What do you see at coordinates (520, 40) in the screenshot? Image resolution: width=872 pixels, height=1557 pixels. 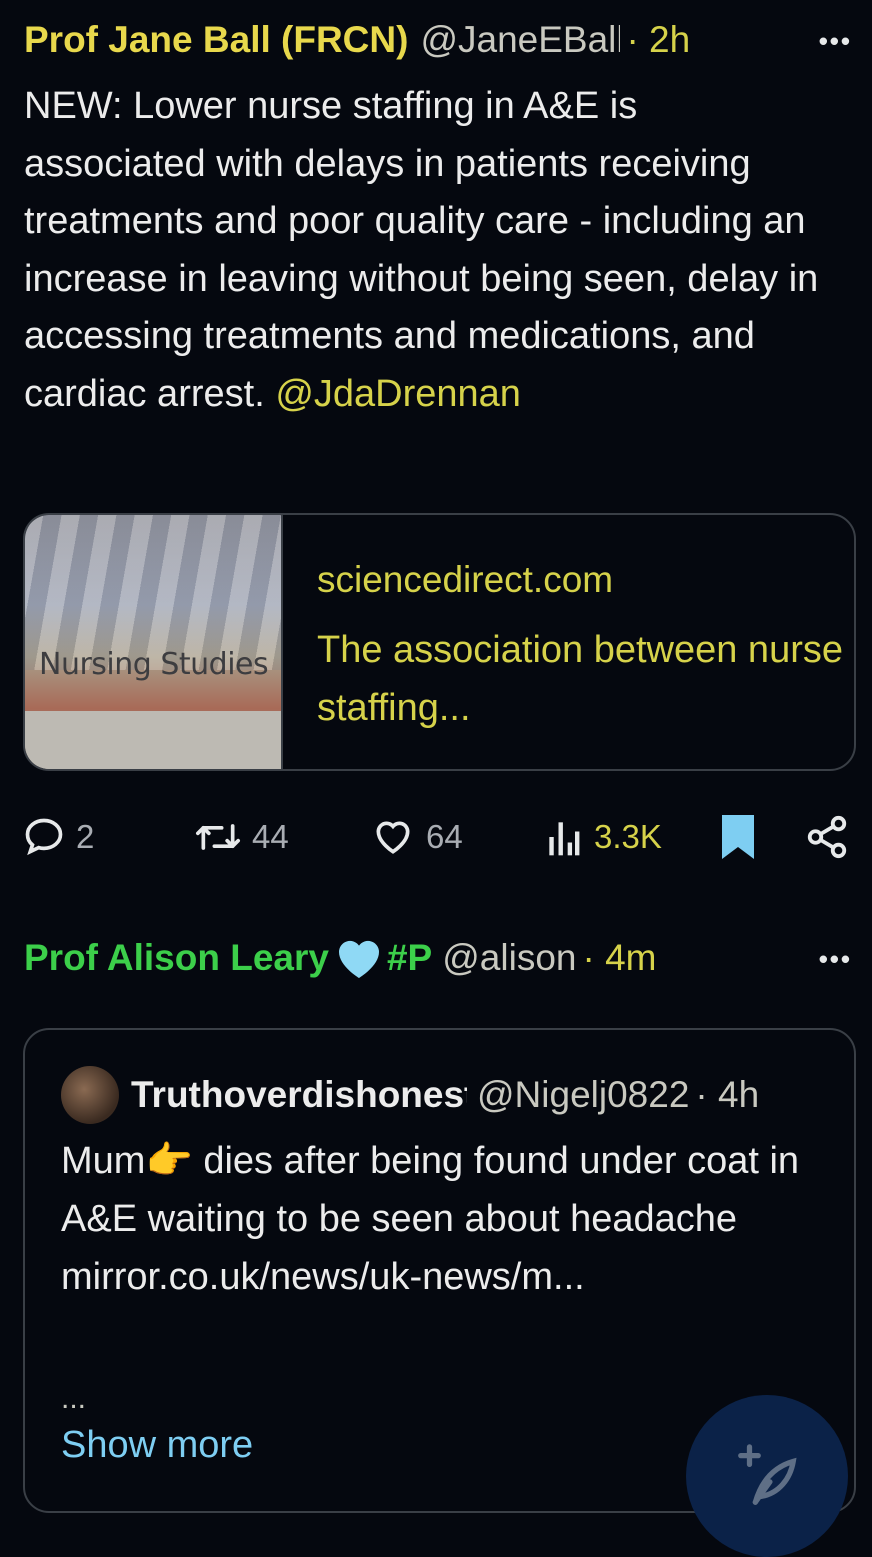 I see `author-handle: @JaneEBall` at bounding box center [520, 40].